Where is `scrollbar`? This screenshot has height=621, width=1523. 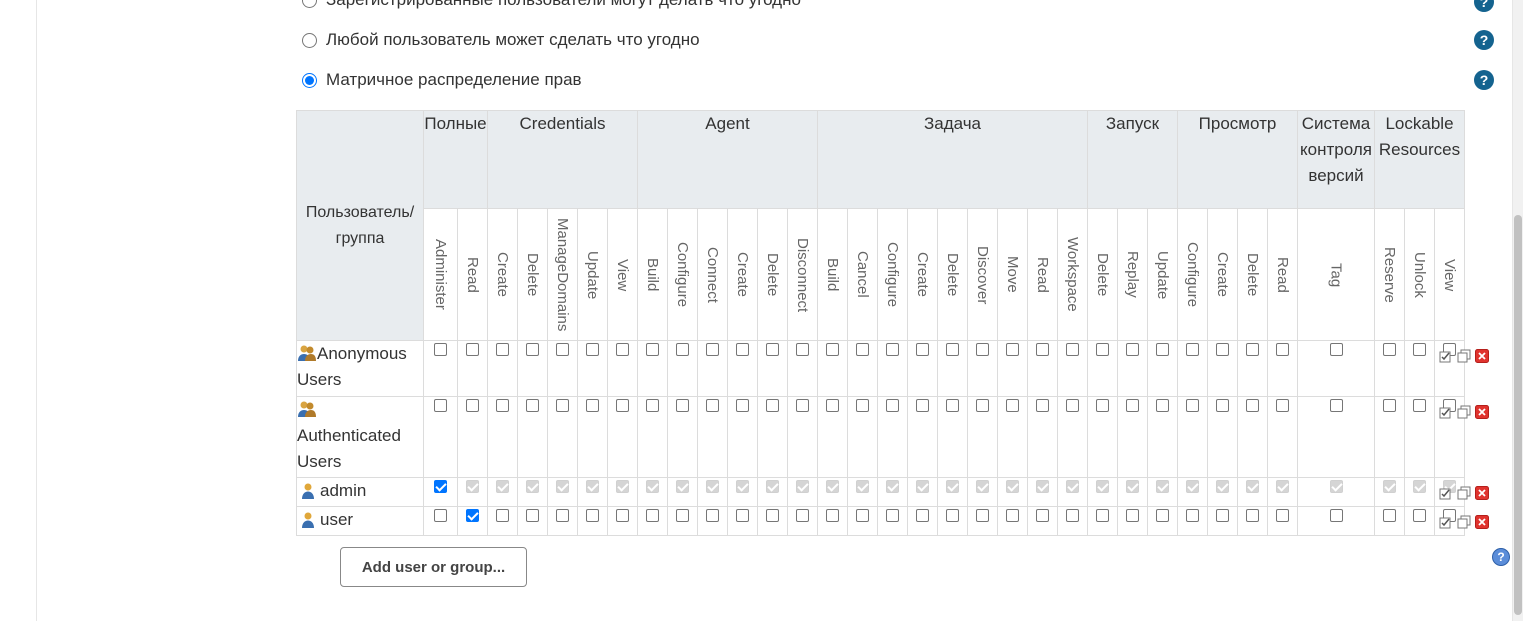 scrollbar is located at coordinates (1517, 310).